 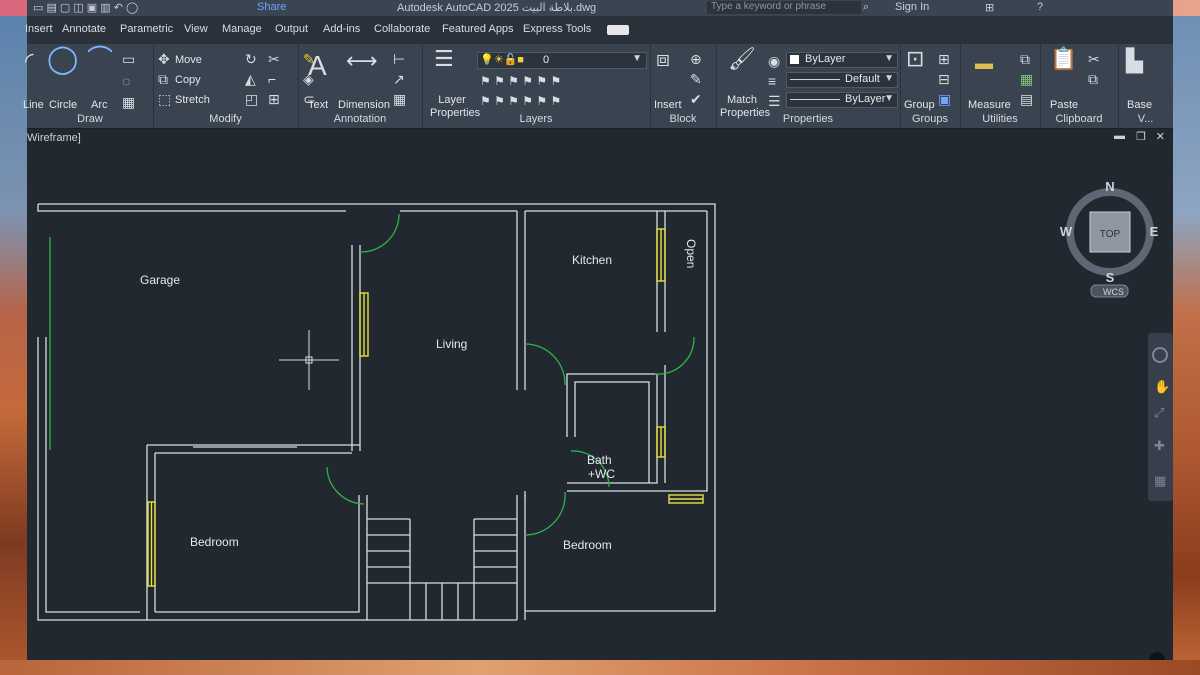 I want to click on dimension-icon: ⟷, so click(x=362, y=61).